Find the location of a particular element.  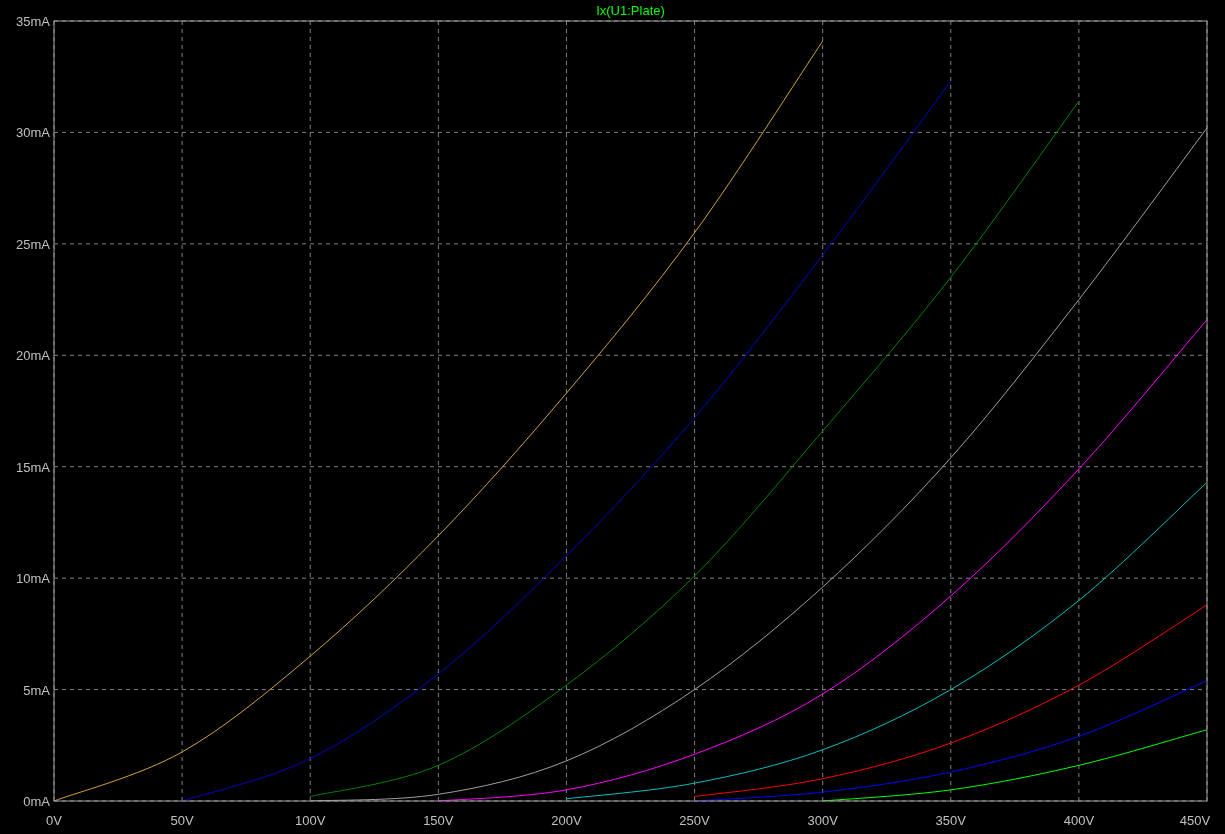

x-tick-label: 150V is located at coordinates (438, 820).